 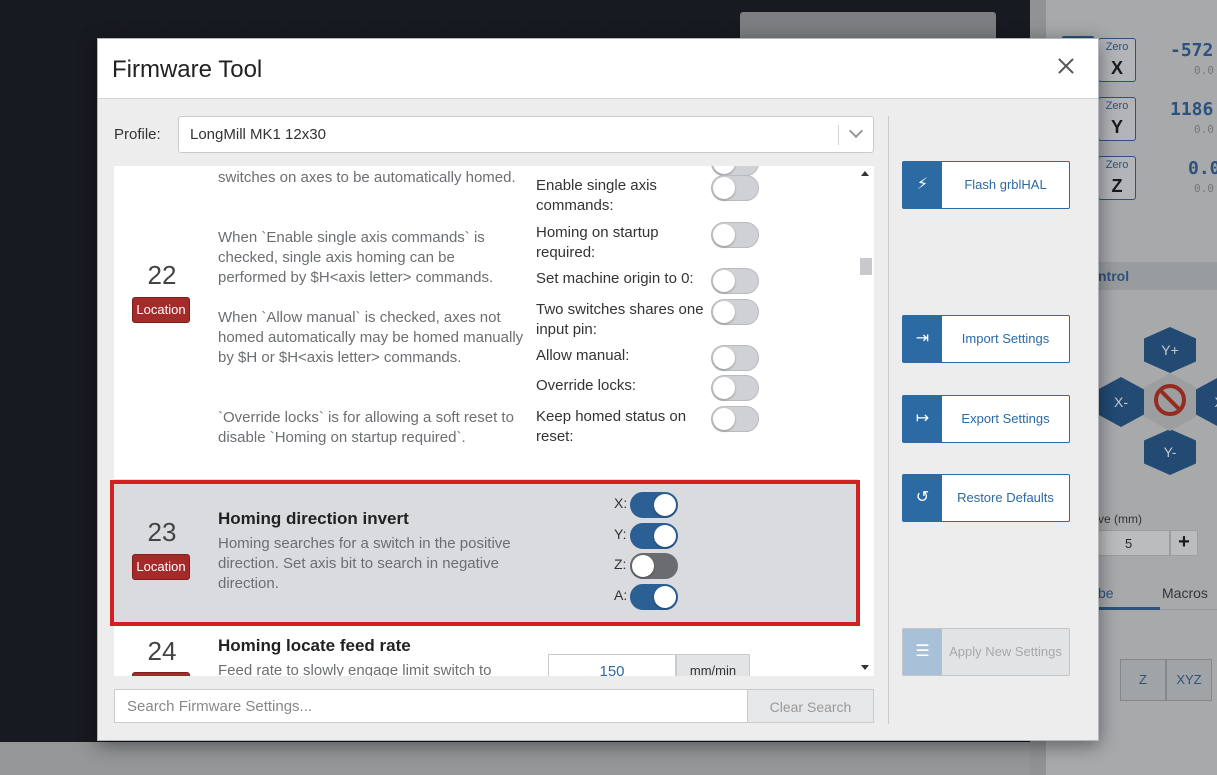 What do you see at coordinates (1005, 338) in the screenshot?
I see `import-settings-label: Import Settings` at bounding box center [1005, 338].